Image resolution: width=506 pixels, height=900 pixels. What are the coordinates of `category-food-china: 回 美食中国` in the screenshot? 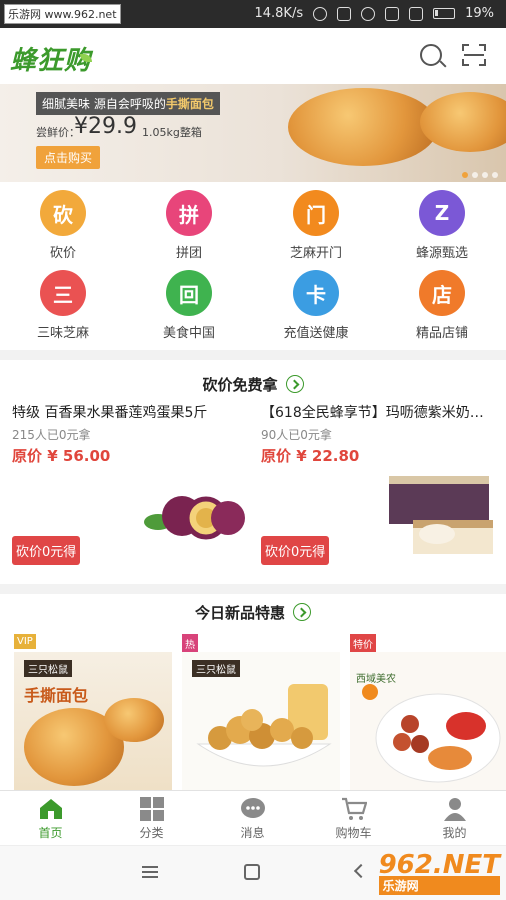 It's located at (189, 305).